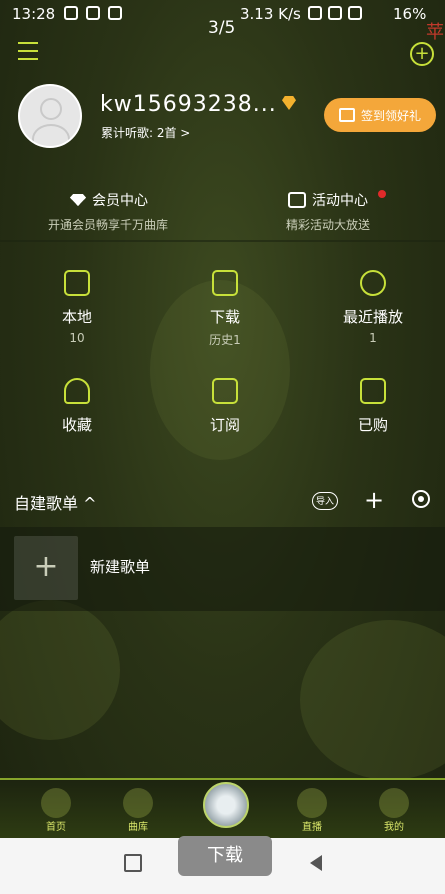  I want to click on heart-icon, so click(77, 391).